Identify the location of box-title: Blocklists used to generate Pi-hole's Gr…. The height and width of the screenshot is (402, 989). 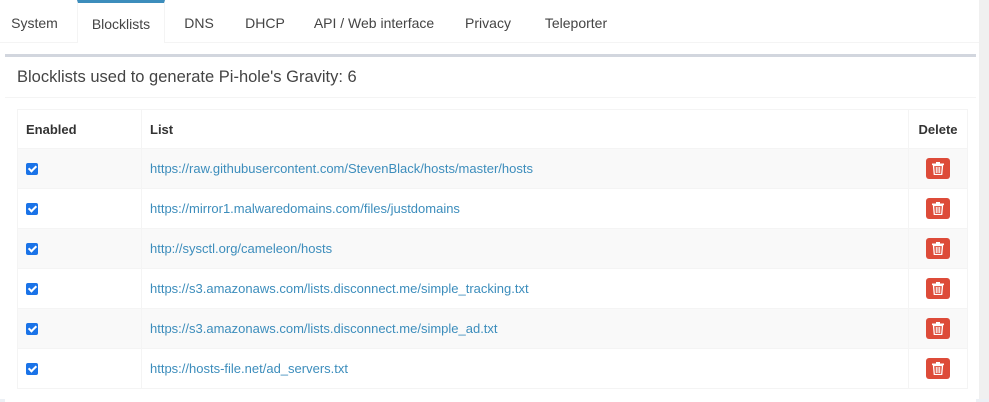
(187, 77).